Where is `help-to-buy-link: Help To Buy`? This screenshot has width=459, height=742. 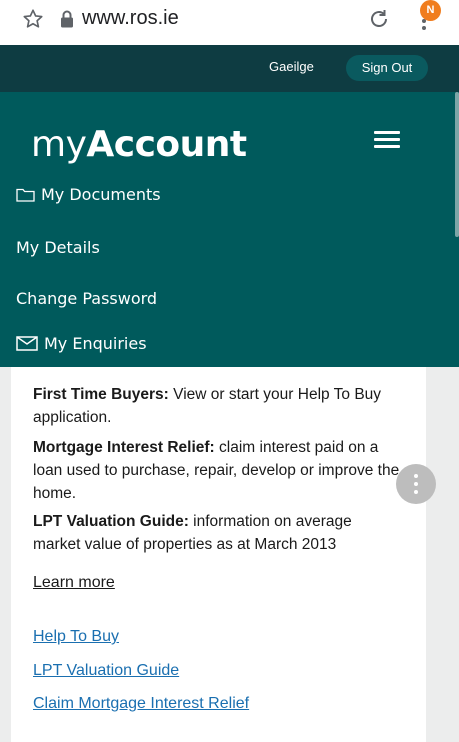 help-to-buy-link: Help To Buy is located at coordinates (76, 637).